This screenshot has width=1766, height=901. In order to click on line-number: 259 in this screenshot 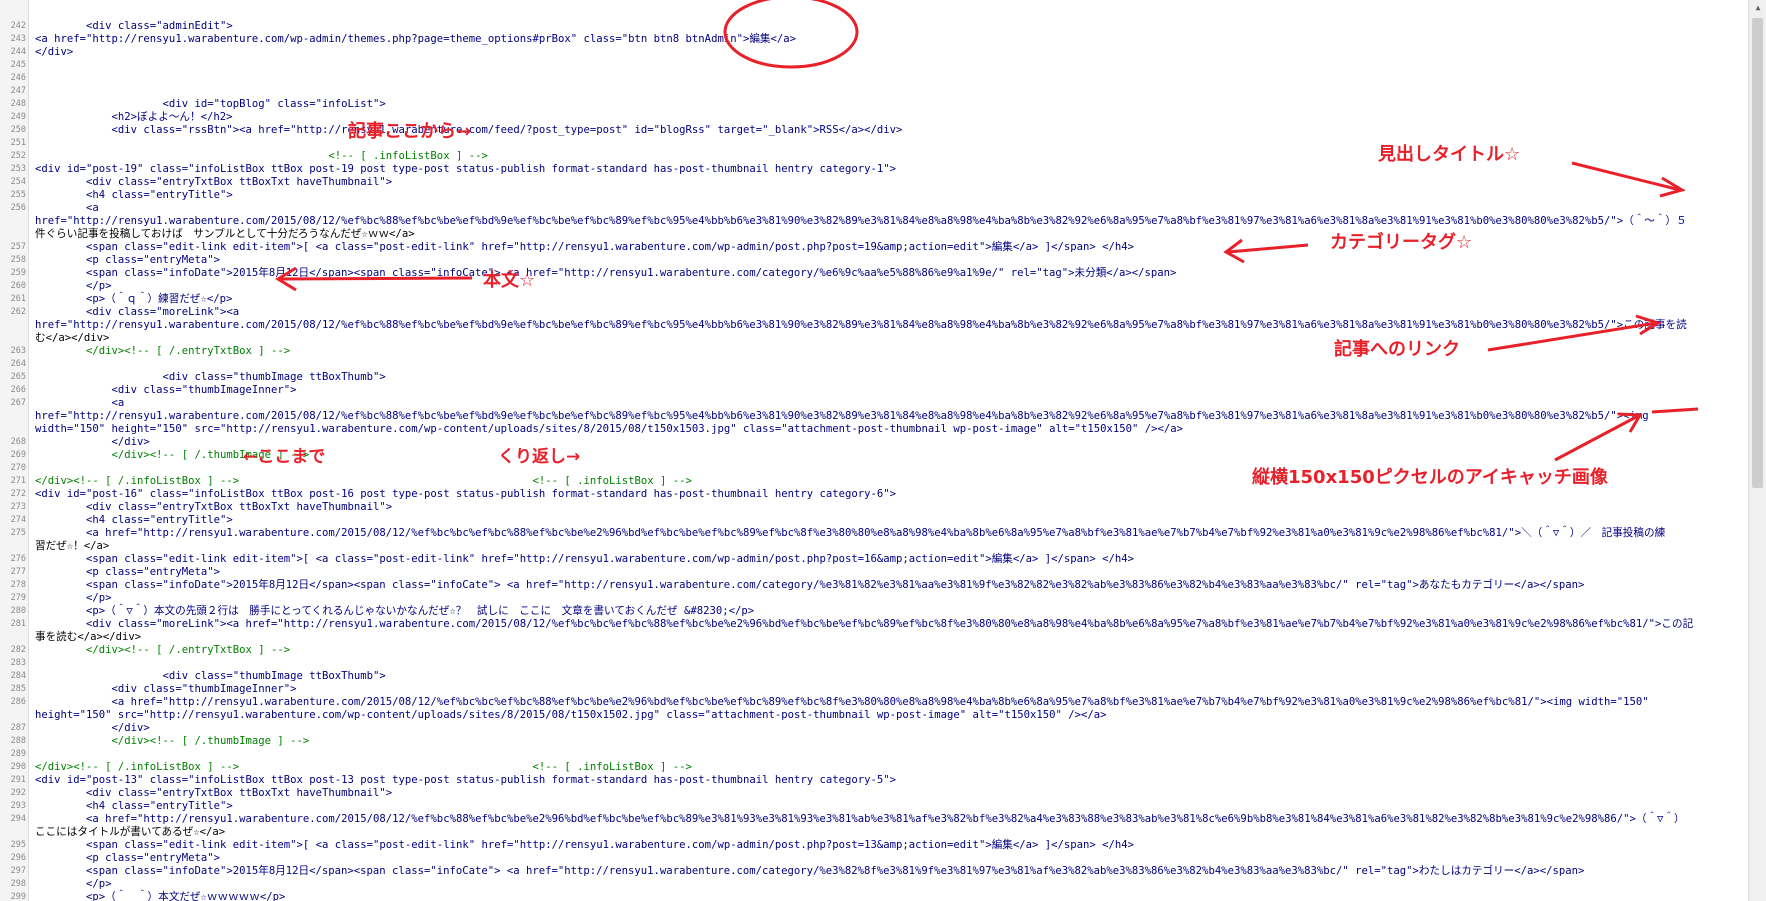, I will do `click(18, 273)`.